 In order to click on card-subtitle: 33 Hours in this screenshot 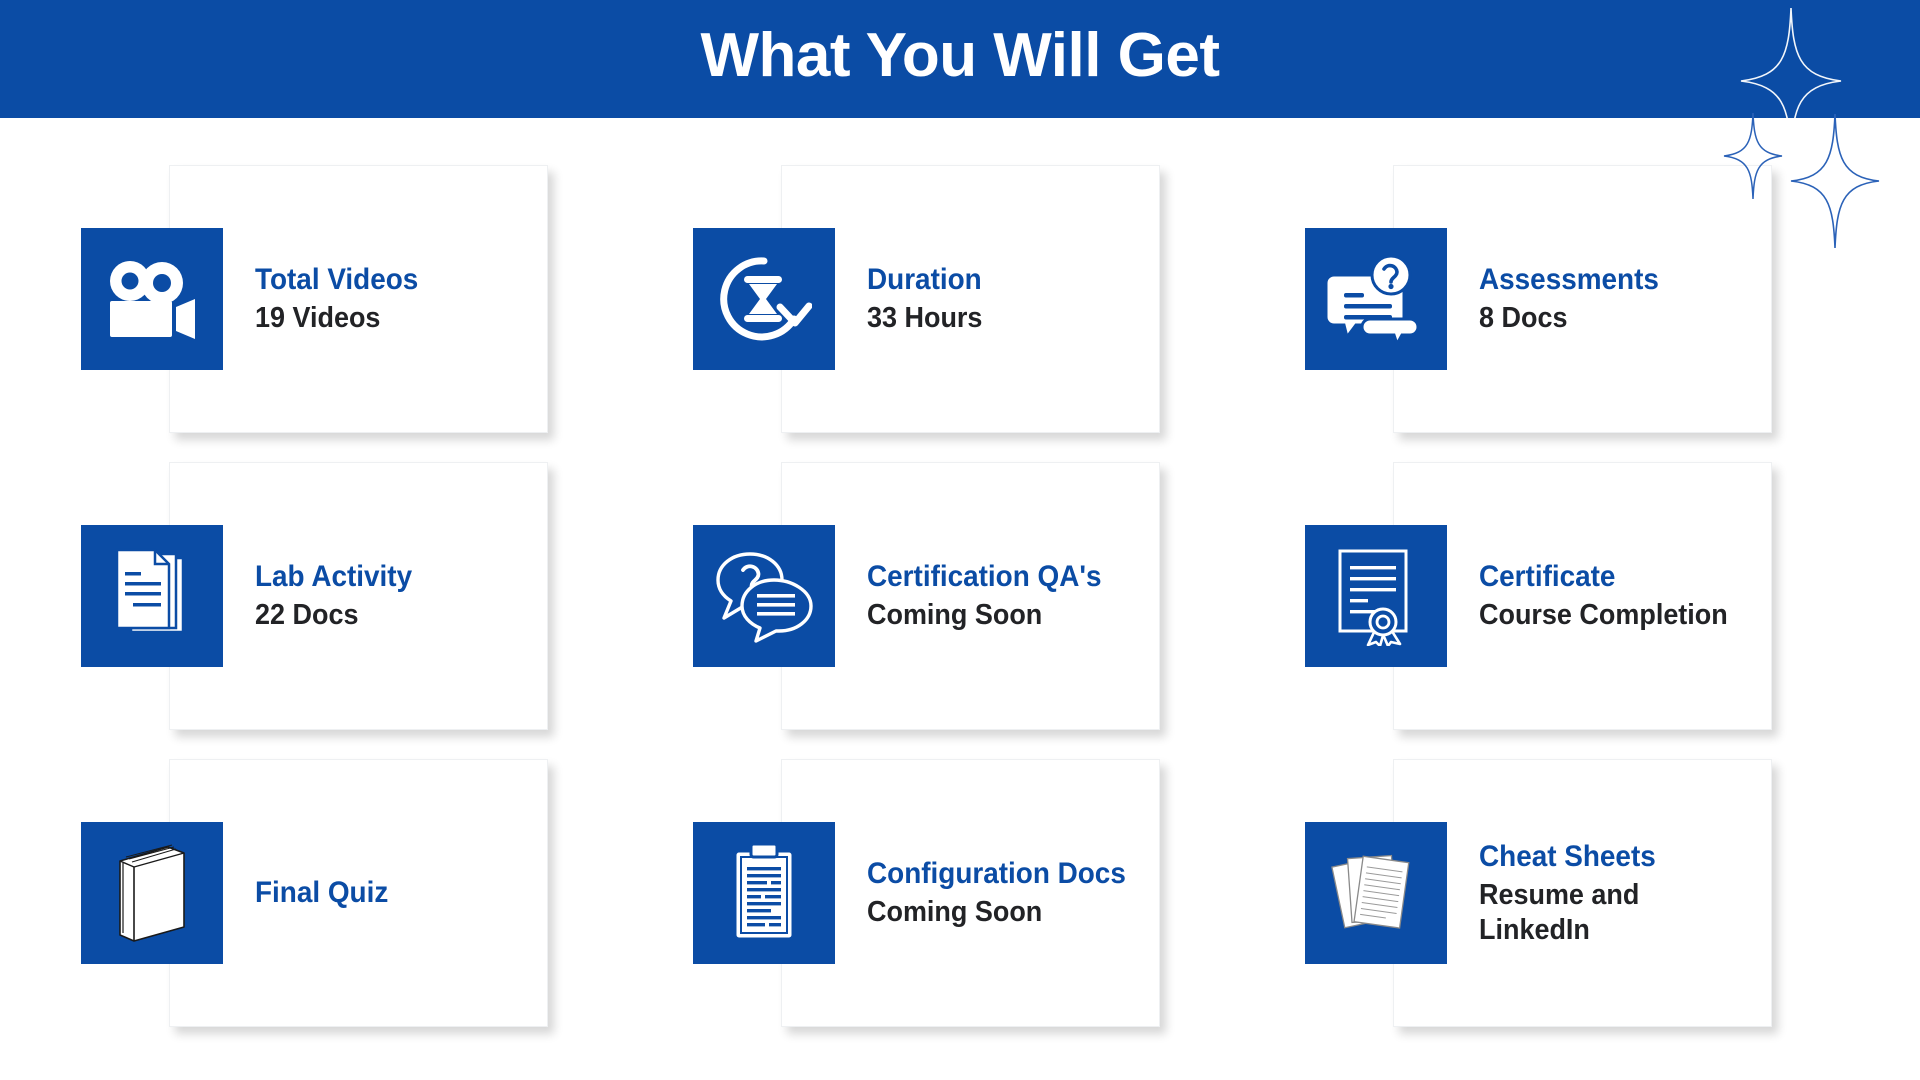, I will do `click(925, 318)`.